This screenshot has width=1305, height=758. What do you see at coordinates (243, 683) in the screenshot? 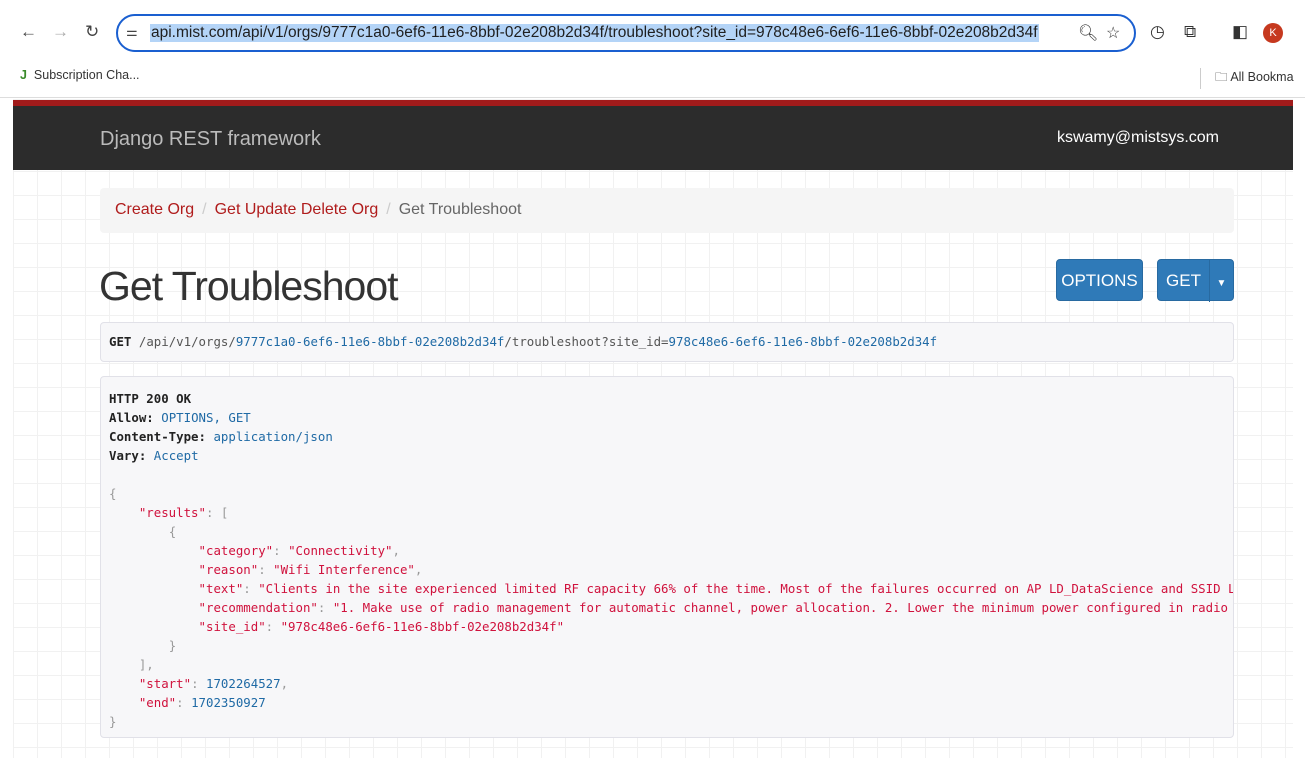
I see `start-value: 1702264527` at bounding box center [243, 683].